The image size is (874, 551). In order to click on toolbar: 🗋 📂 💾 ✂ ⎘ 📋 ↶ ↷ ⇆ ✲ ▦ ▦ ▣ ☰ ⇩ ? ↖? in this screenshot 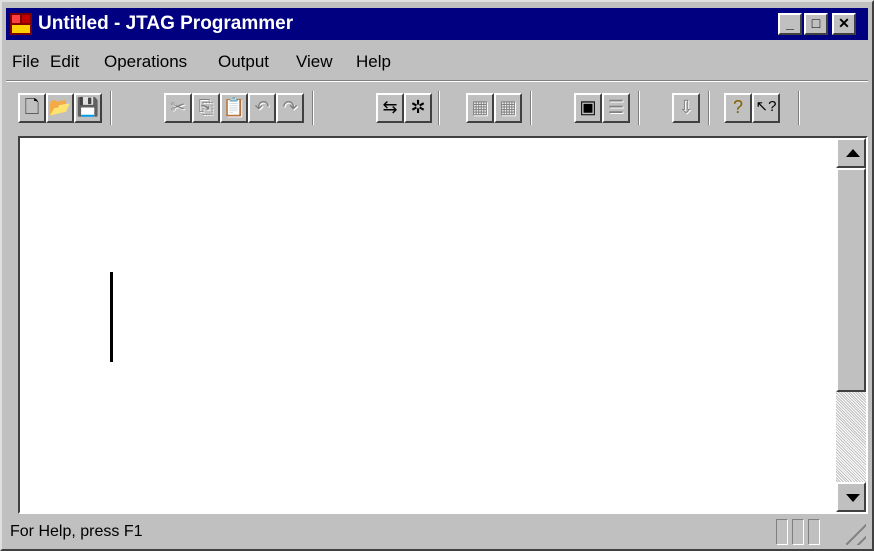, I will do `click(437, 108)`.